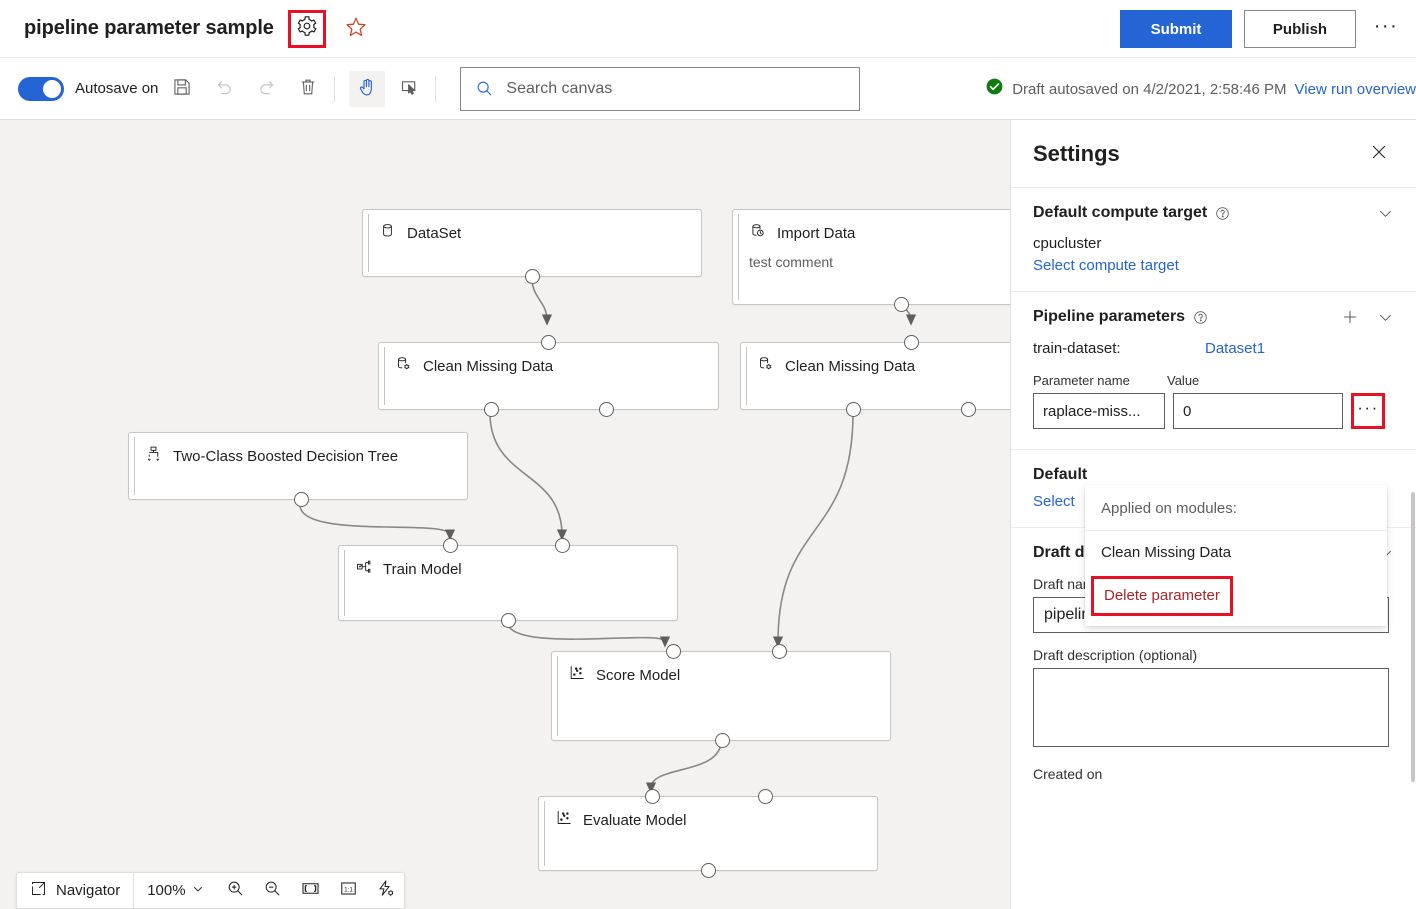  I want to click on collapse-parameters-section-button, so click(1385, 317).